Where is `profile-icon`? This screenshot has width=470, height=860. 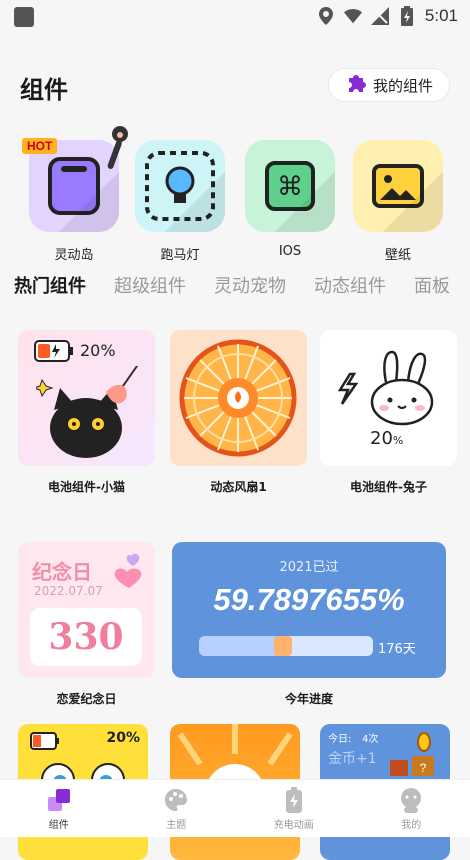 profile-icon is located at coordinates (411, 800).